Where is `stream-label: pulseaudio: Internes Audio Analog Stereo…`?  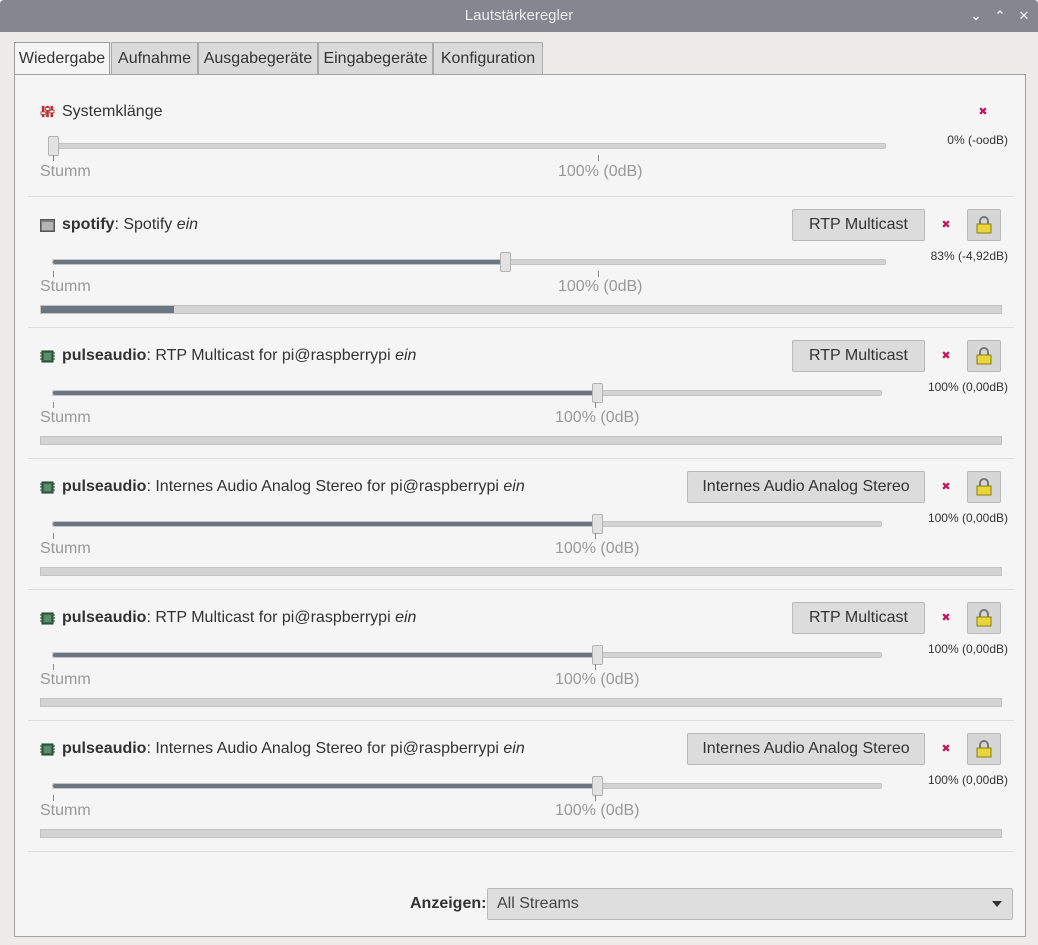 stream-label: pulseaudio: Internes Audio Analog Stereo… is located at coordinates (293, 486).